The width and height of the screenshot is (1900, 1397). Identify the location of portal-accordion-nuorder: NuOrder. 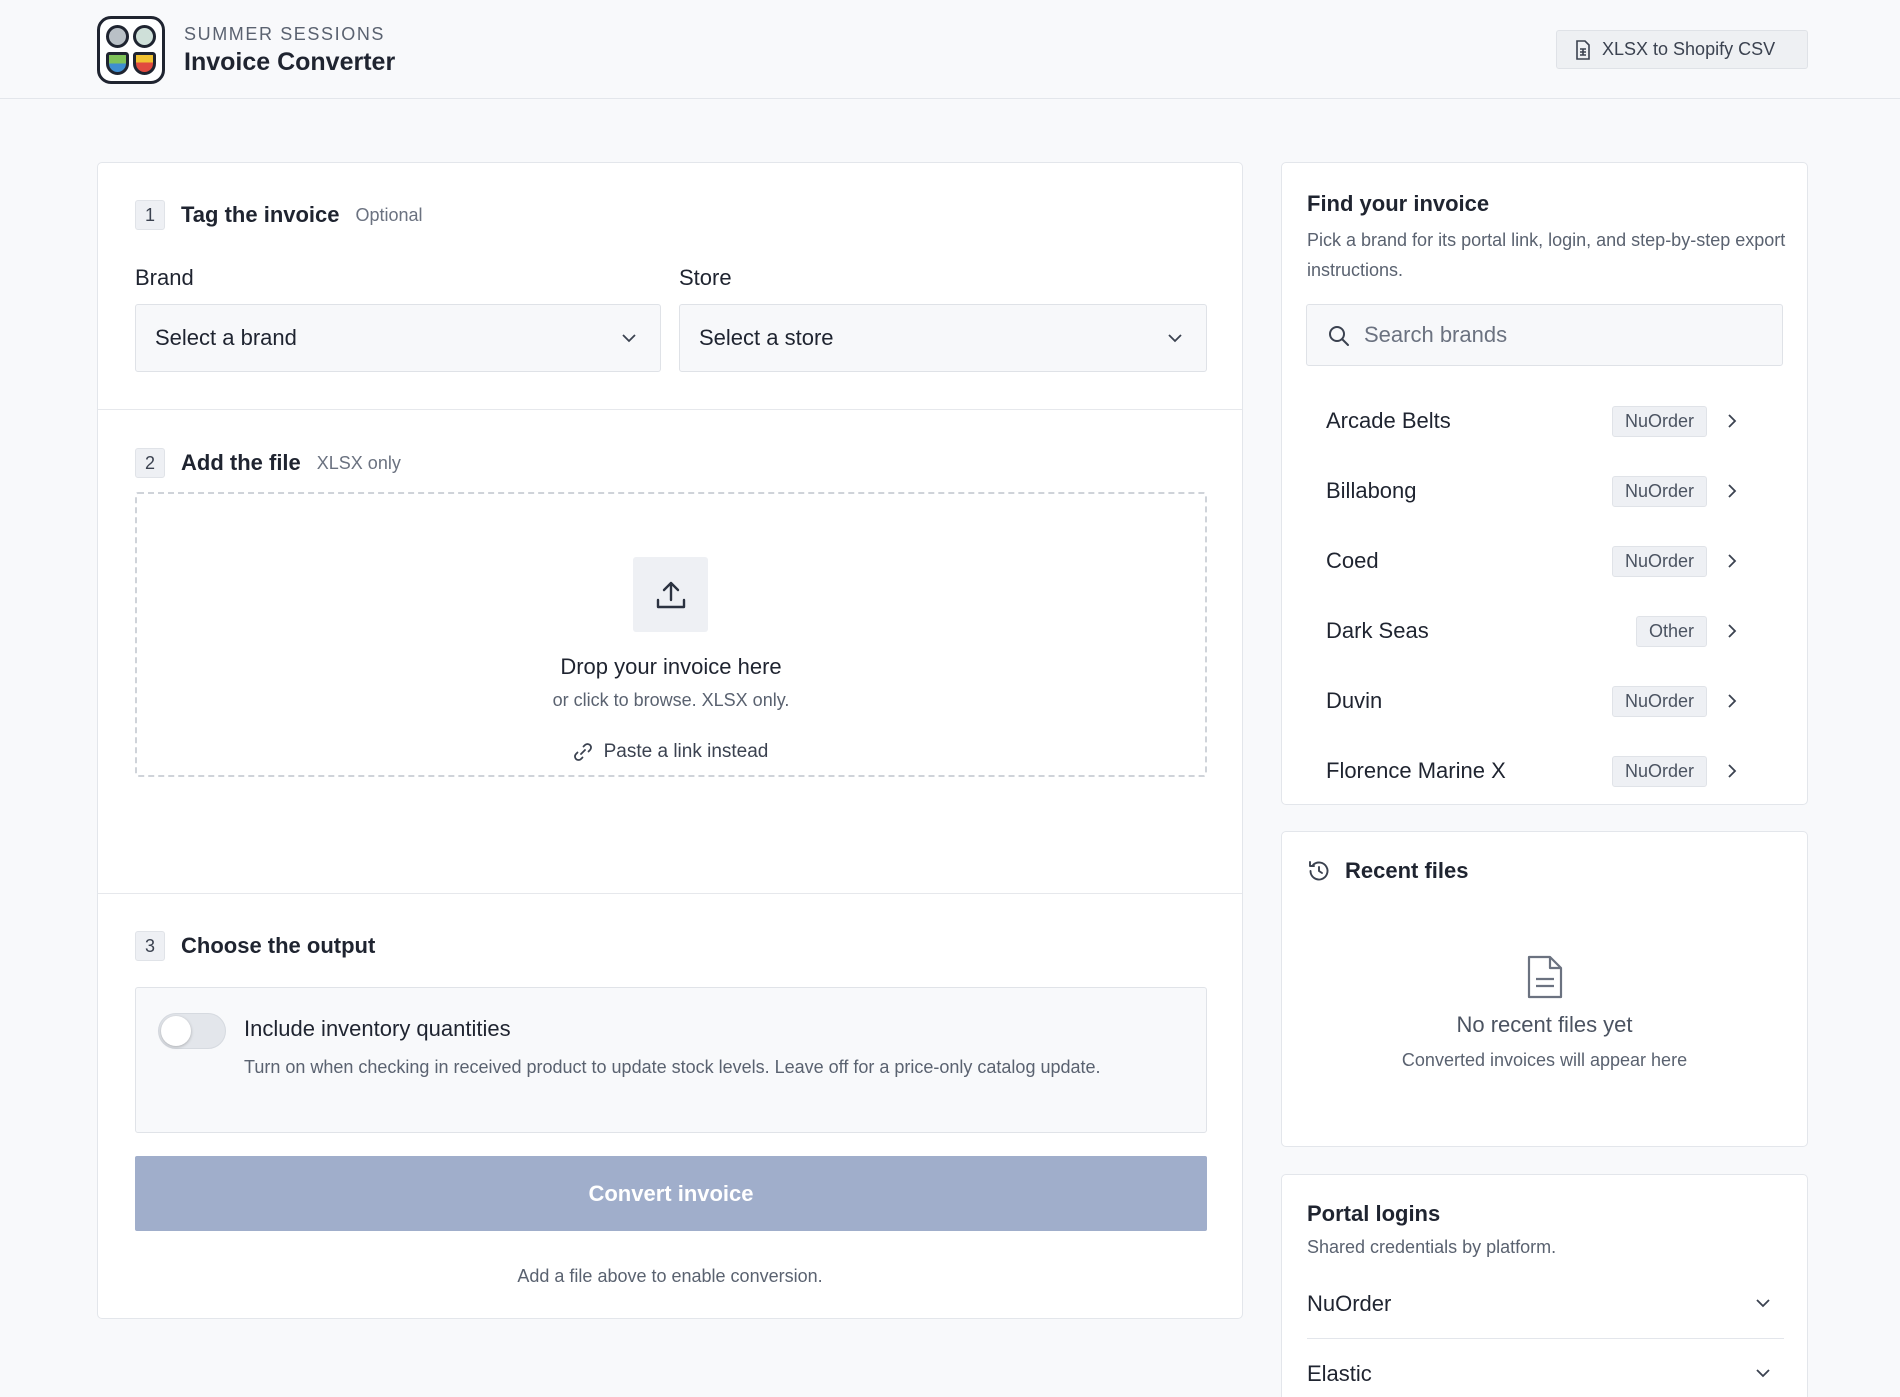
(1545, 1304).